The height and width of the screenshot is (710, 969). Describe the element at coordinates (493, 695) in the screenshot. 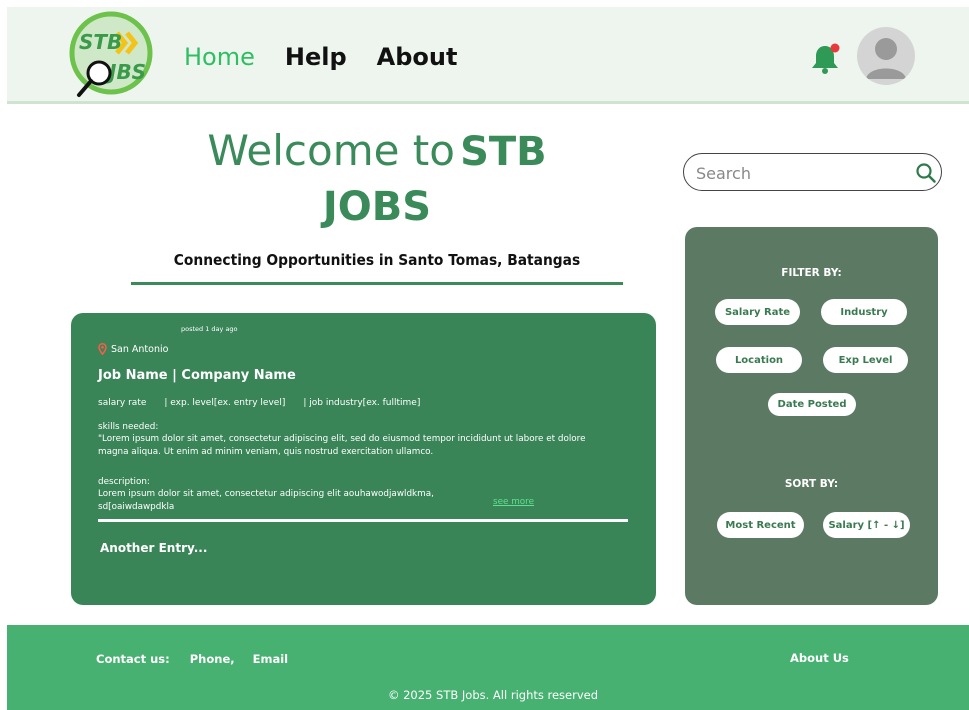

I see `copyright: © 2025 STB Jobs. All rights reserved` at that location.